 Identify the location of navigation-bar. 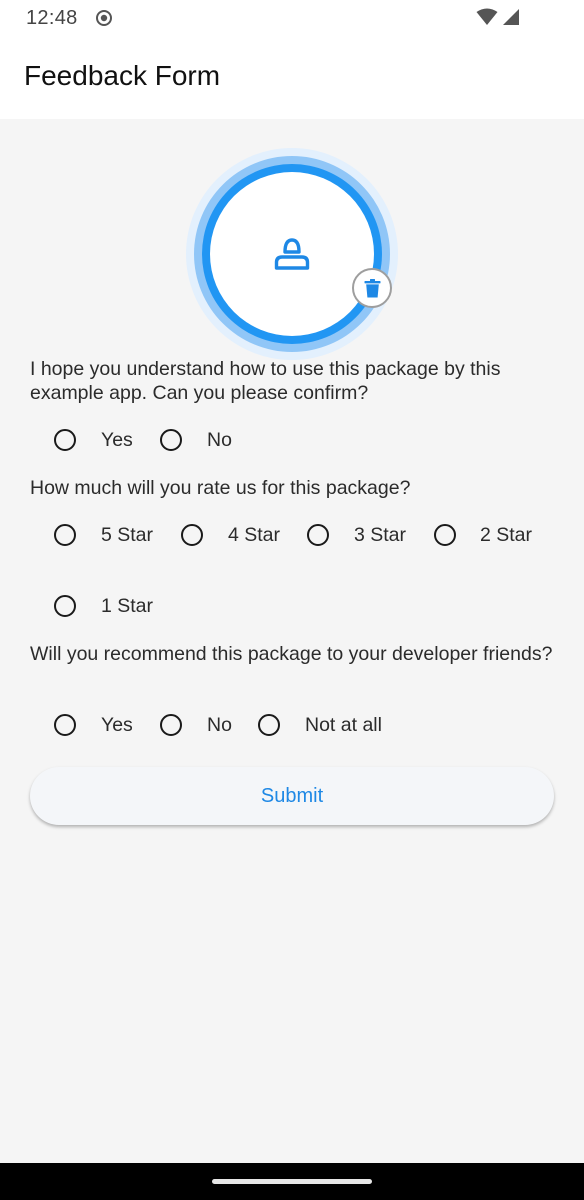
(292, 1181).